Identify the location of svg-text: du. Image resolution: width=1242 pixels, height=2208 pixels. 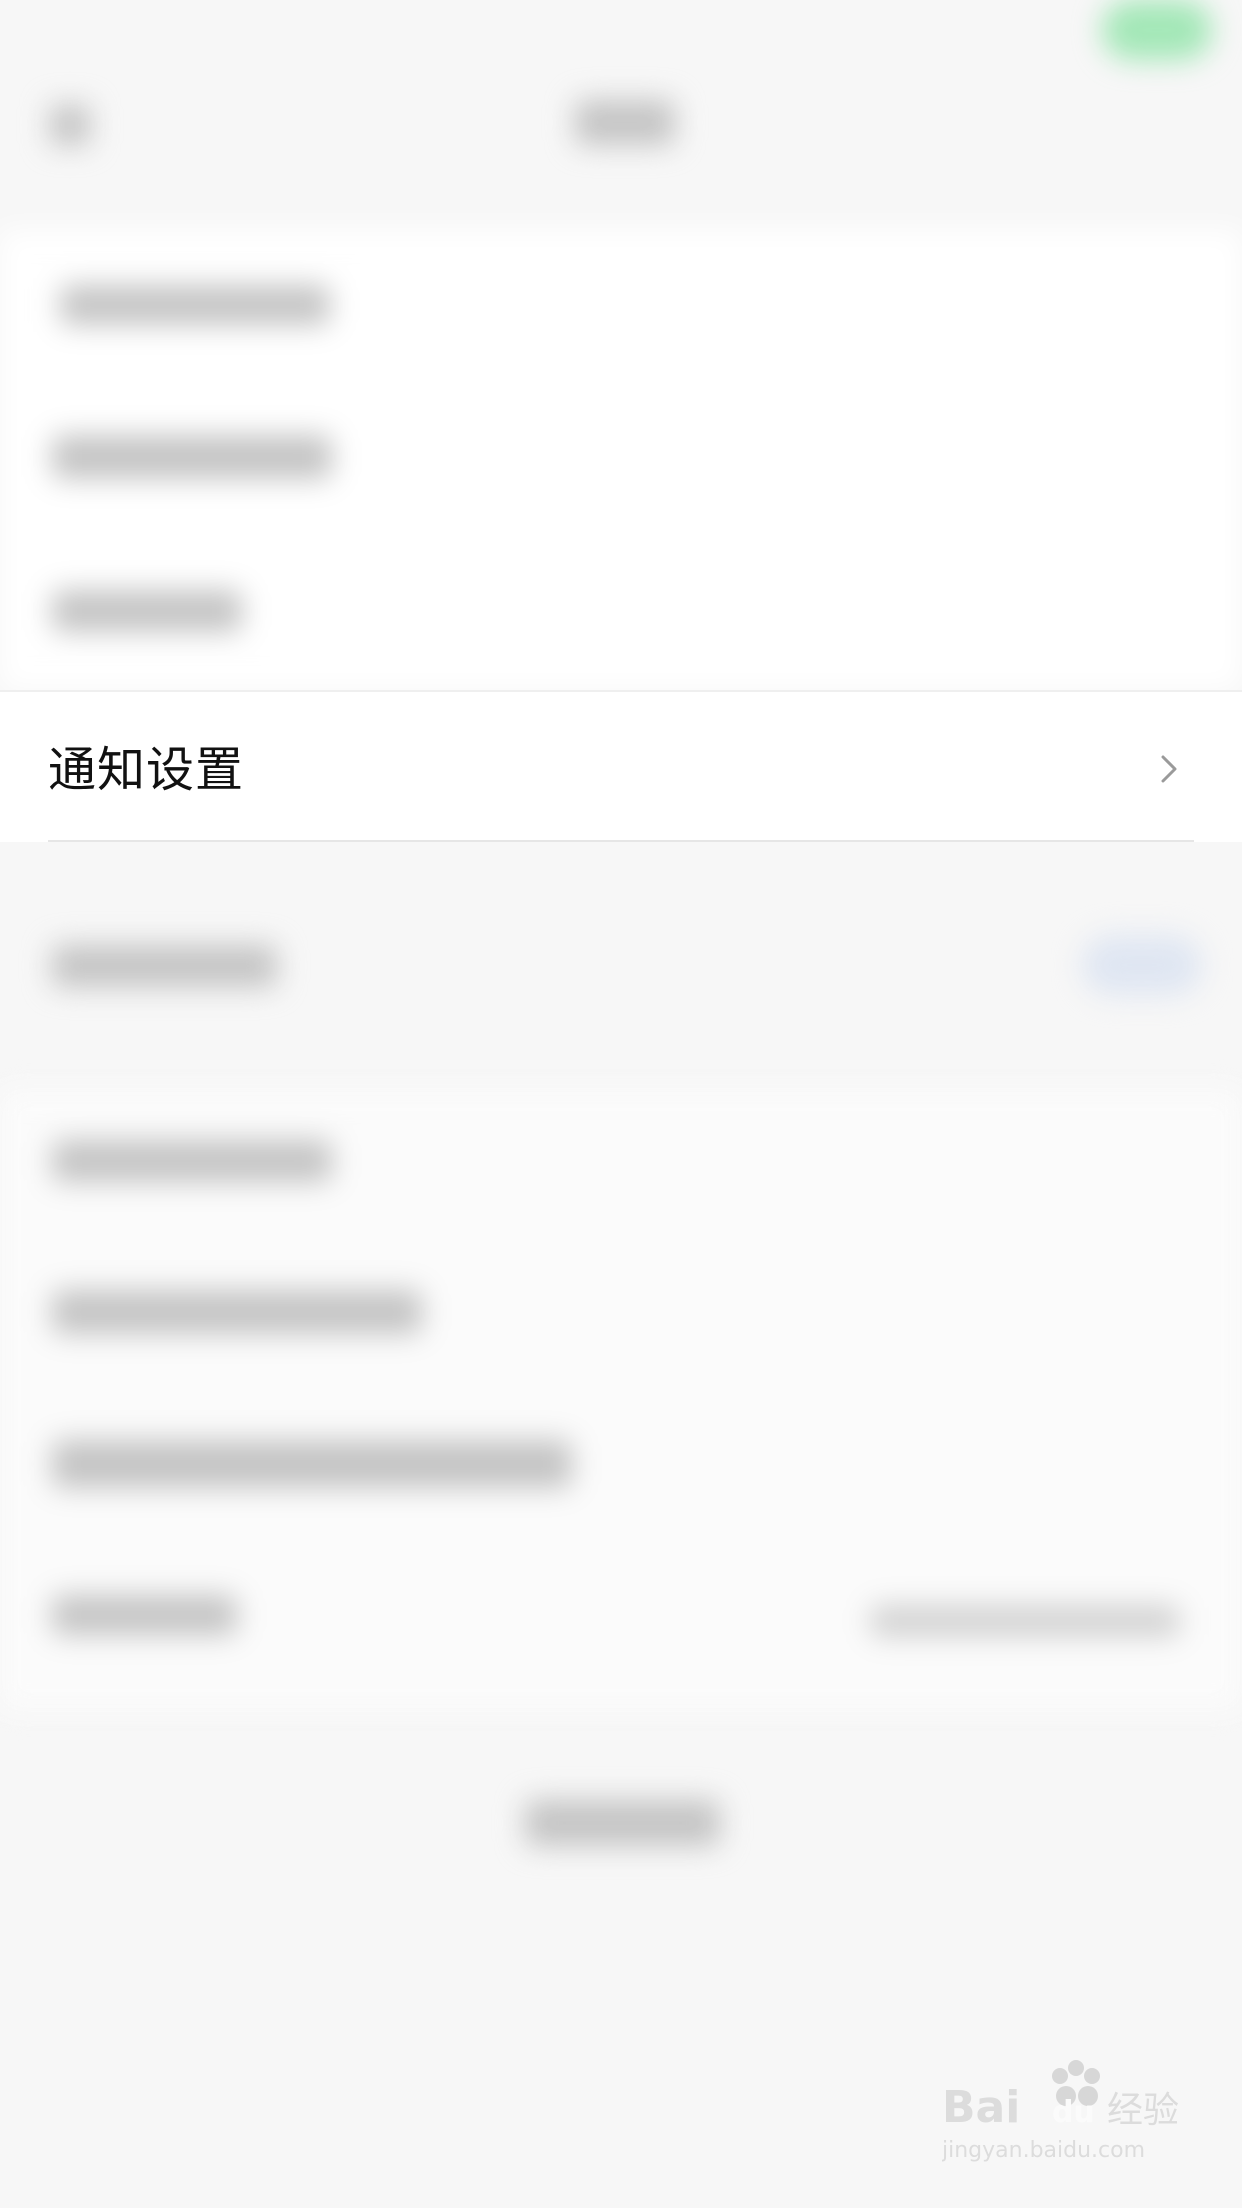
(1073, 2112).